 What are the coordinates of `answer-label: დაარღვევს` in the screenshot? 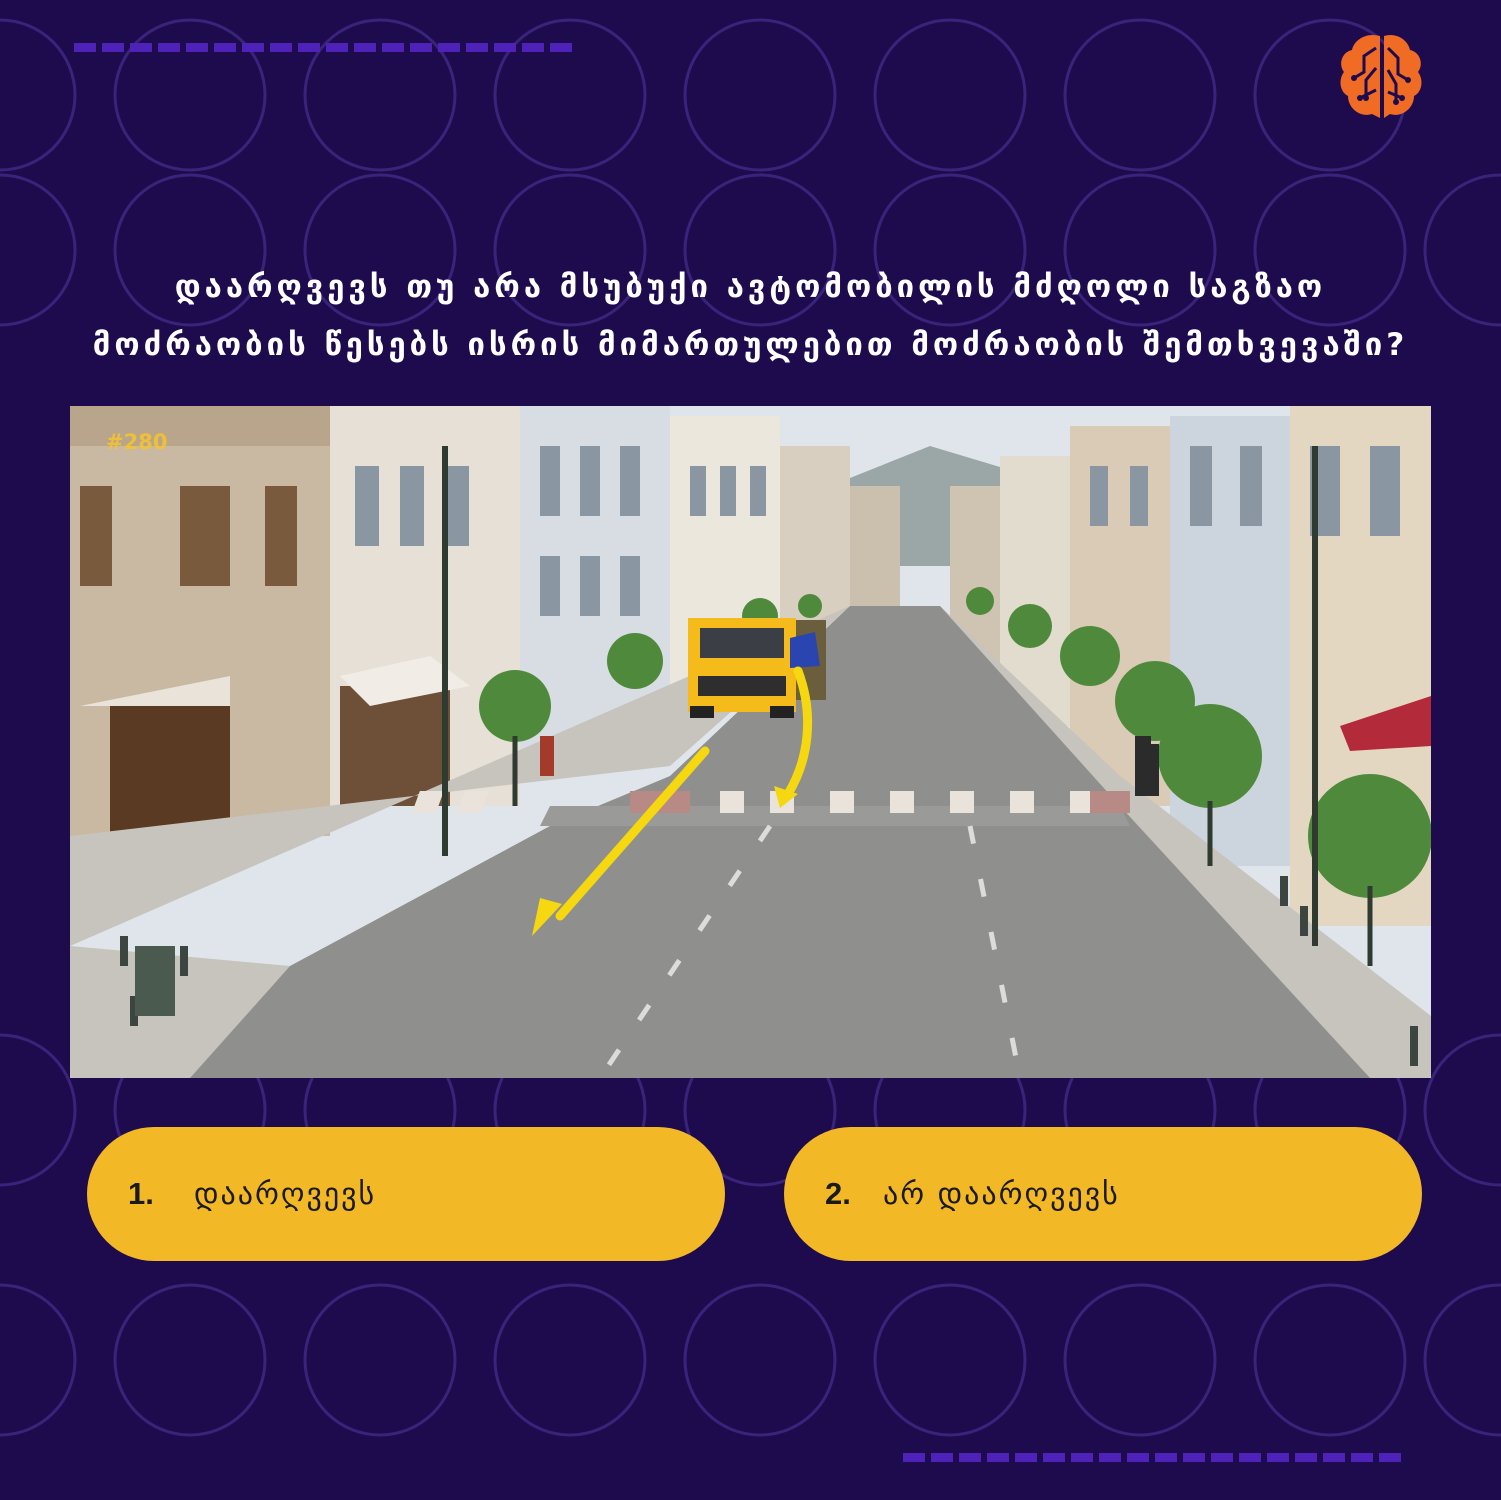 It's located at (285, 1194).